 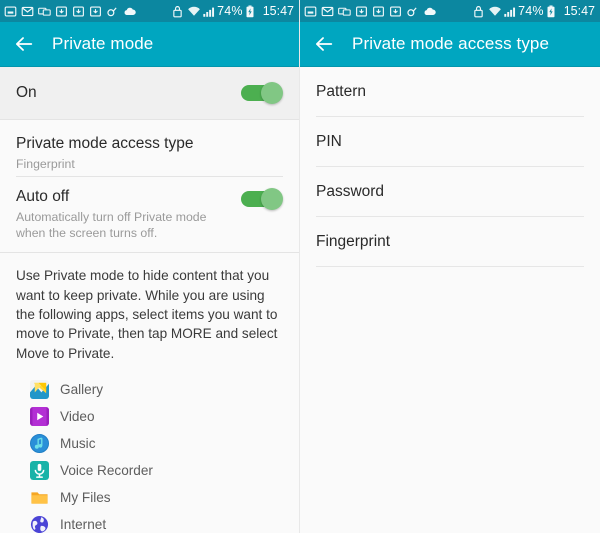 What do you see at coordinates (39, 389) in the screenshot?
I see `gallery-icon` at bounding box center [39, 389].